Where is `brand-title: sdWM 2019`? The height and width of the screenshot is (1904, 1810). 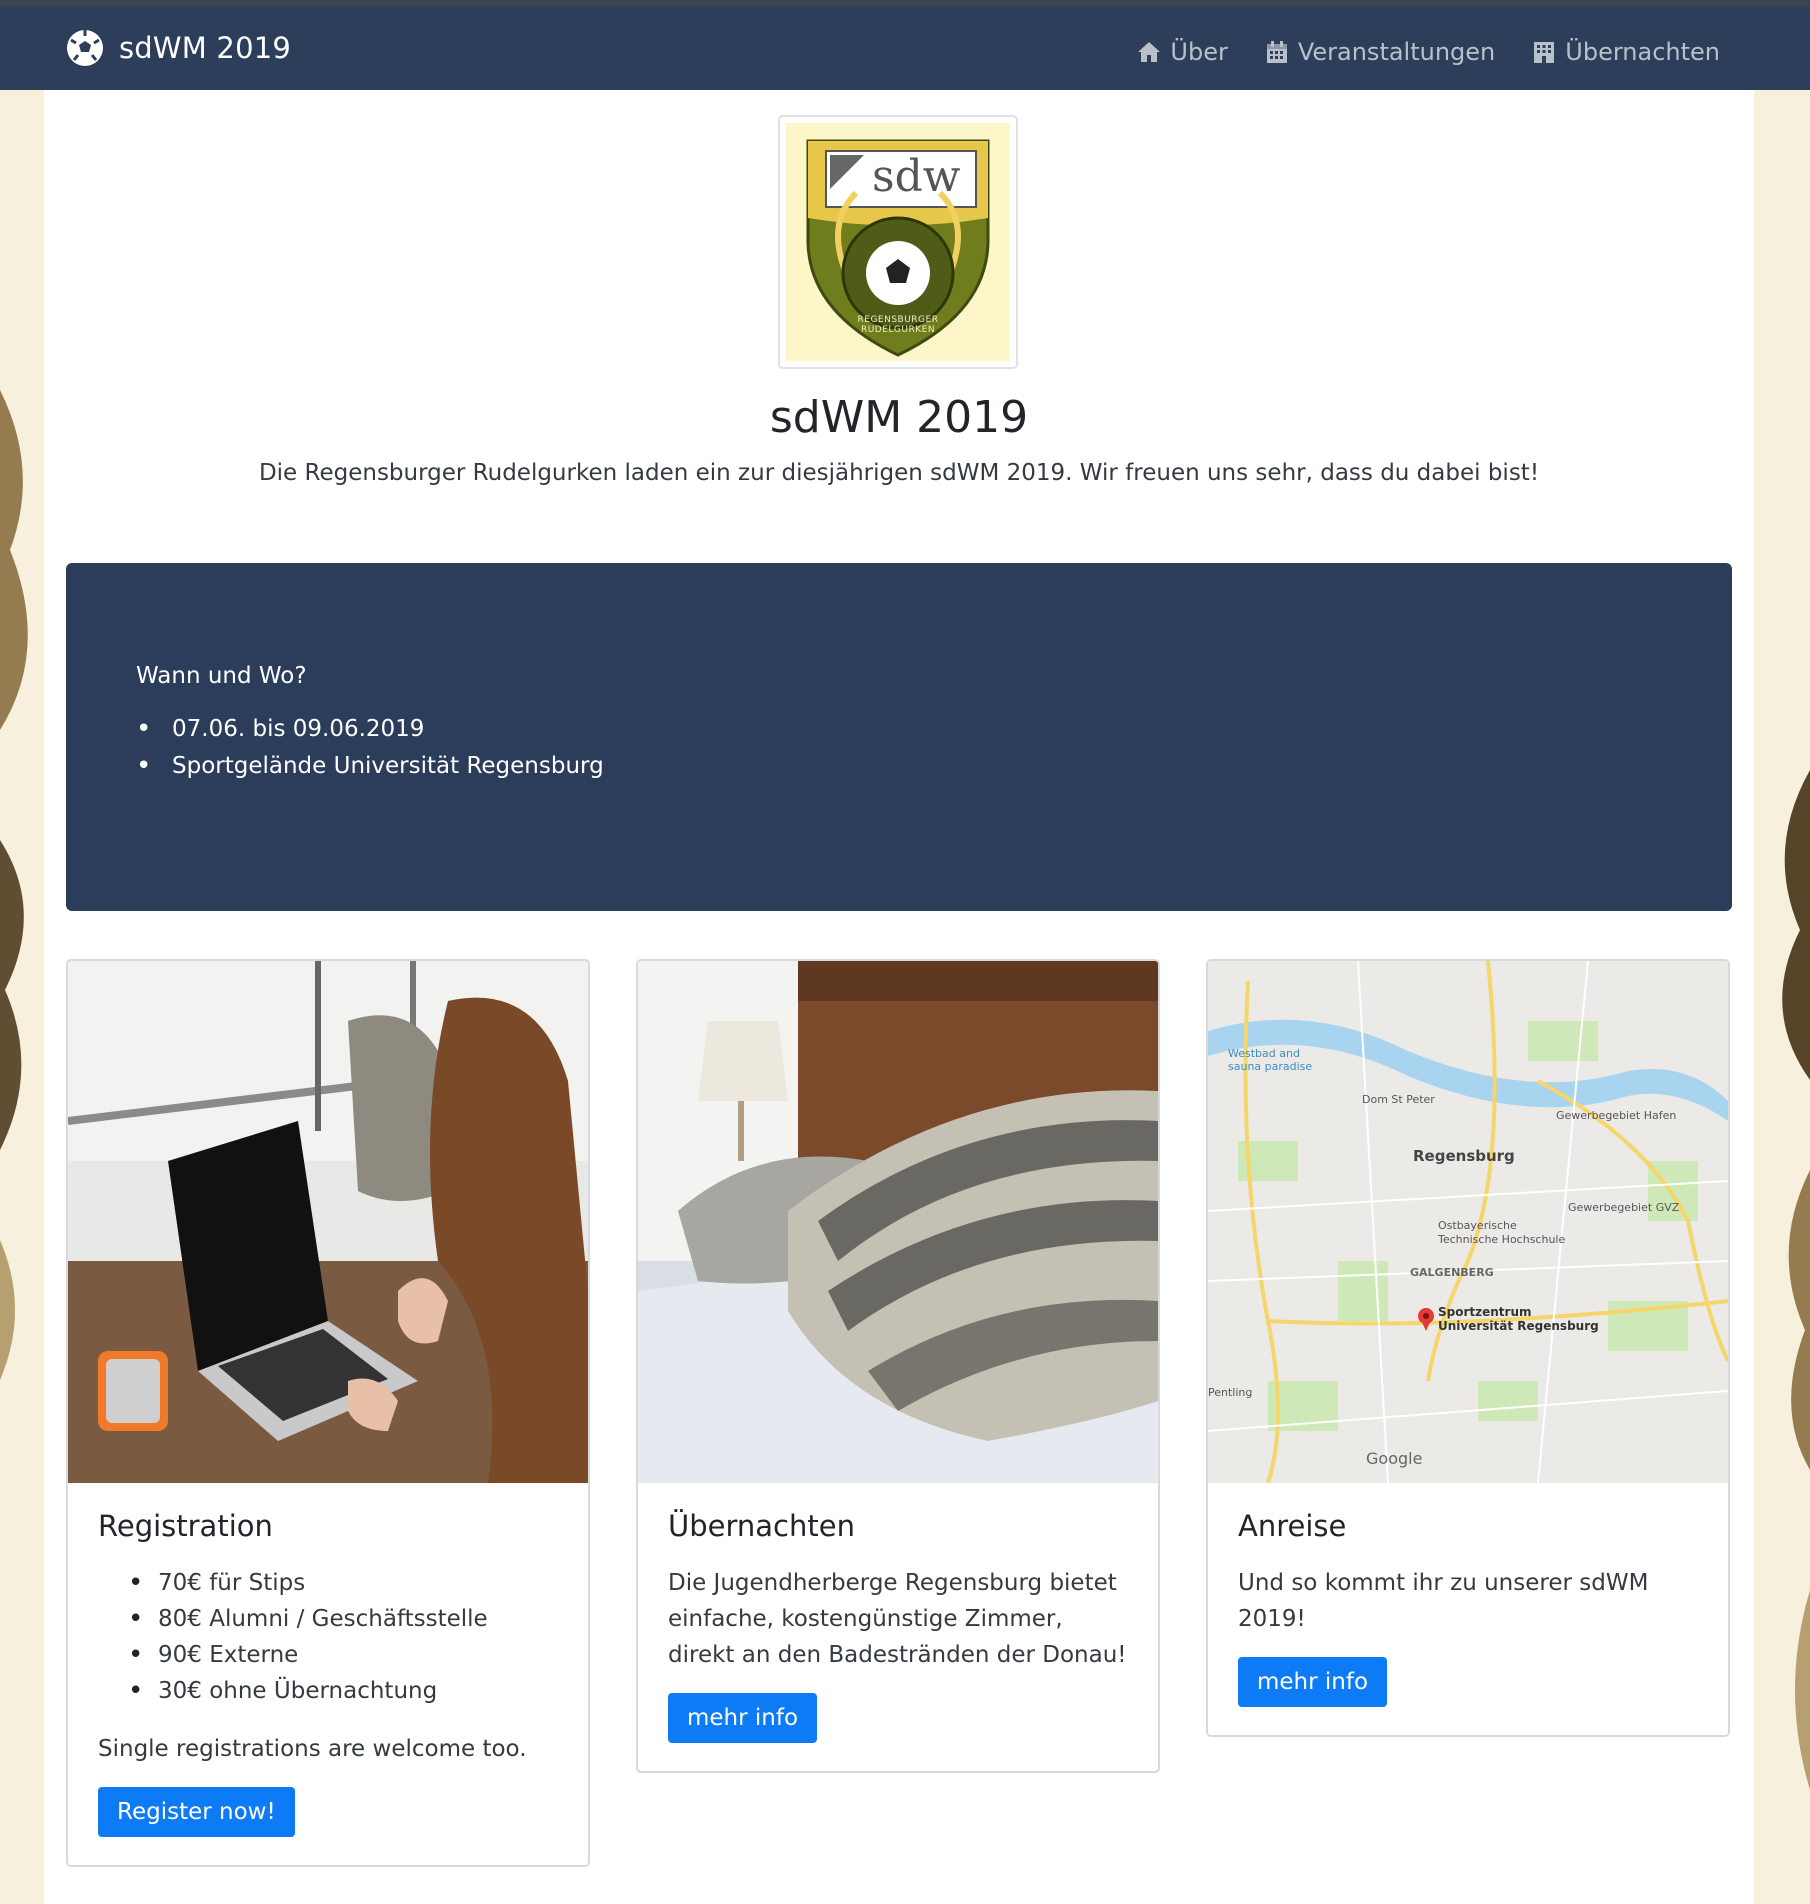 brand-title: sdWM 2019 is located at coordinates (205, 48).